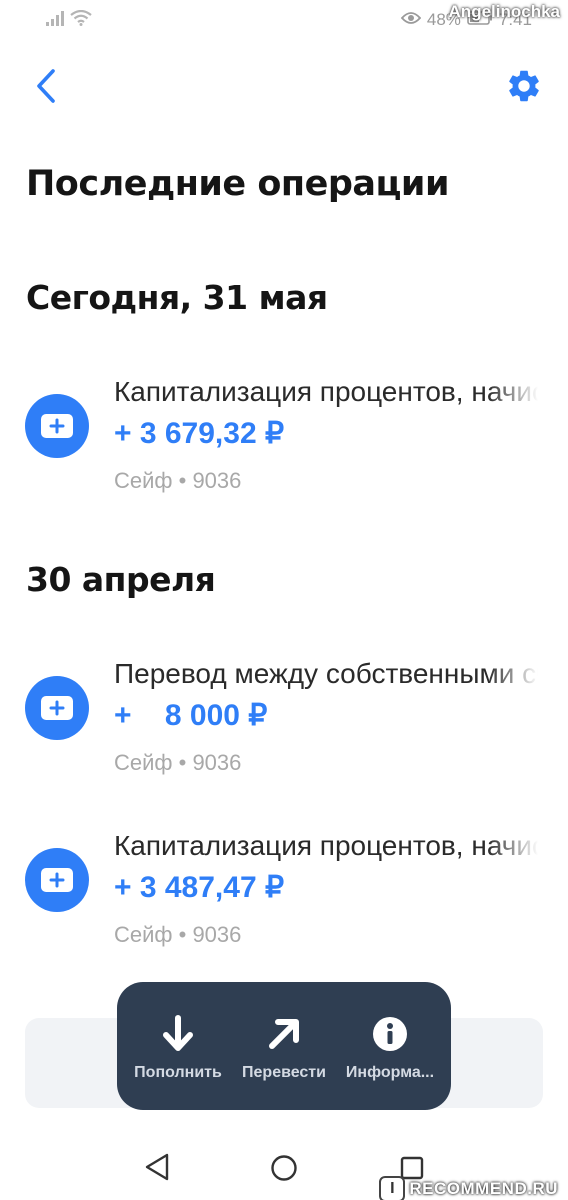 The width and height of the screenshot is (568, 1200). What do you see at coordinates (199, 433) in the screenshot?
I see `transaction-amount: + 3 679,32 ₽` at bounding box center [199, 433].